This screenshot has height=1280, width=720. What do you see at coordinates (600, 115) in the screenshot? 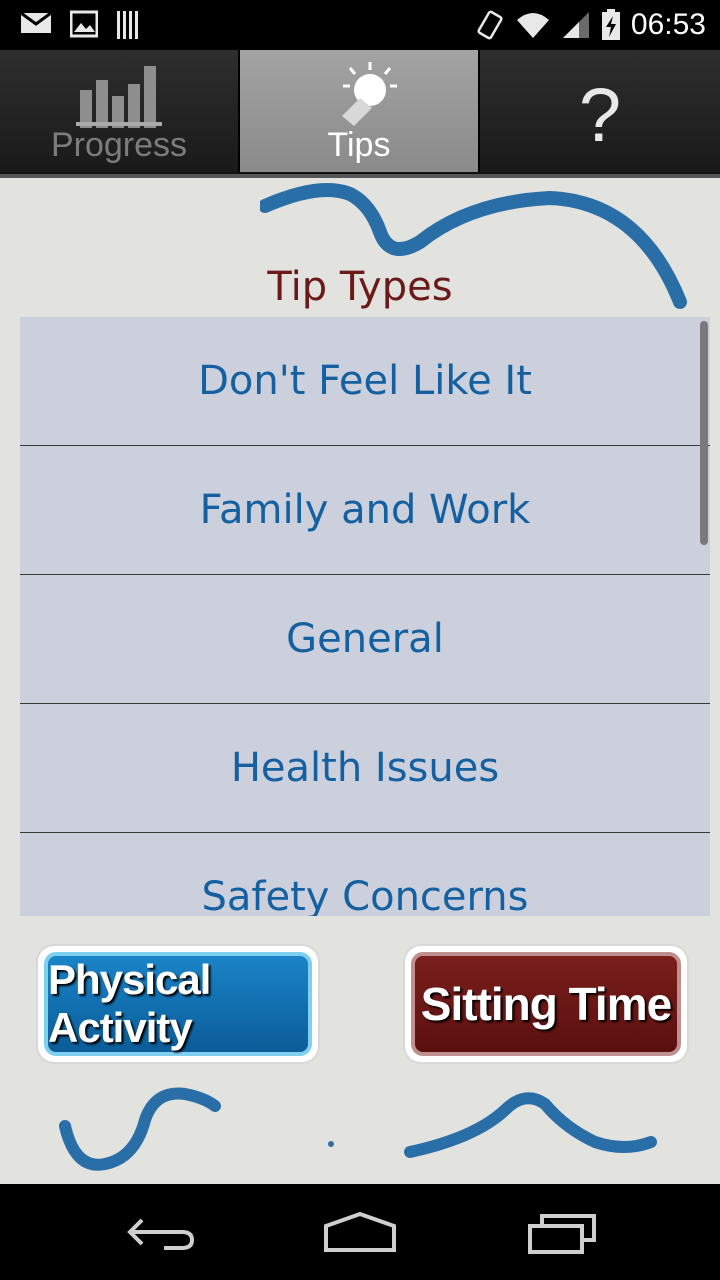
I see `help-icon: ?` at bounding box center [600, 115].